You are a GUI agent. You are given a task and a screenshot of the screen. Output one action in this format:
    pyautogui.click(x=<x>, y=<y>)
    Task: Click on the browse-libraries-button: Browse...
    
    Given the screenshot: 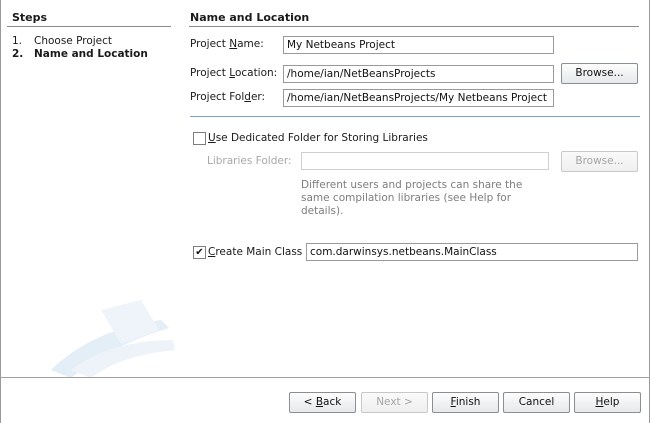 What is the action you would take?
    pyautogui.click(x=599, y=161)
    